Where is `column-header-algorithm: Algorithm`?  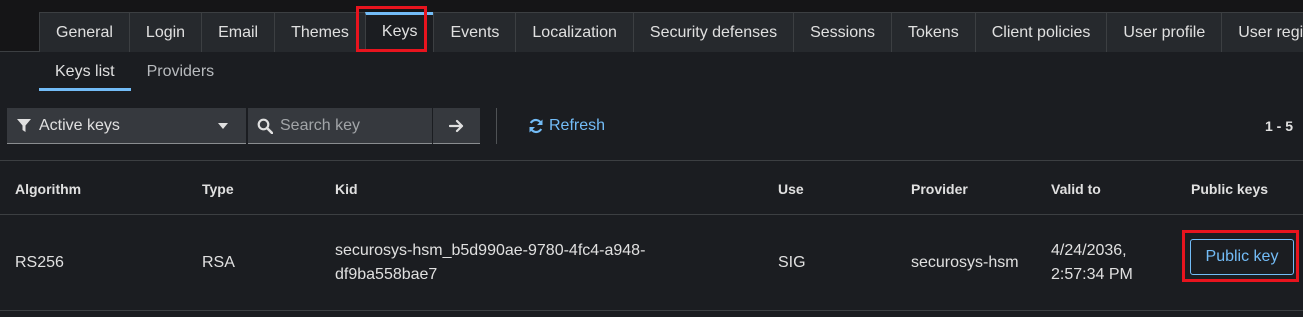 column-header-algorithm: Algorithm is located at coordinates (48, 188).